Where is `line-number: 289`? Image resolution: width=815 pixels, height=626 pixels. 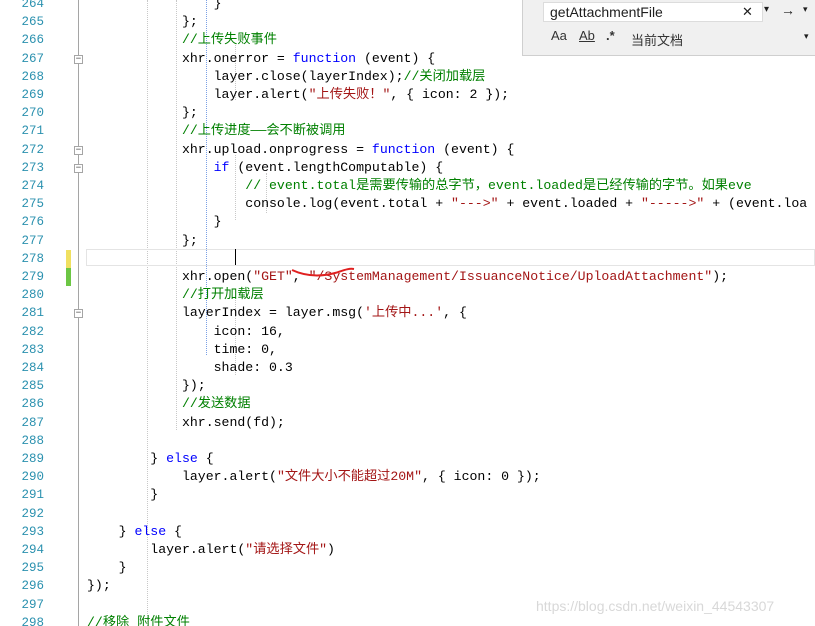 line-number: 289 is located at coordinates (32, 459).